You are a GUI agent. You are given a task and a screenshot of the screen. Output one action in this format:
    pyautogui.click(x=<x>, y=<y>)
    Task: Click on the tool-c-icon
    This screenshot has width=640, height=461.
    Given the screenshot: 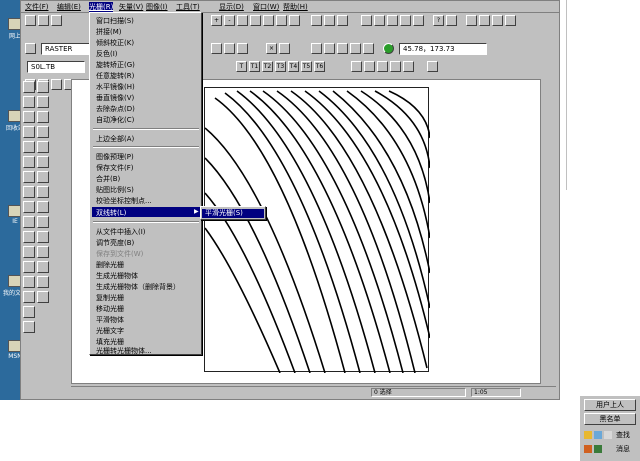 What is the action you would take?
    pyautogui.click(x=484, y=20)
    